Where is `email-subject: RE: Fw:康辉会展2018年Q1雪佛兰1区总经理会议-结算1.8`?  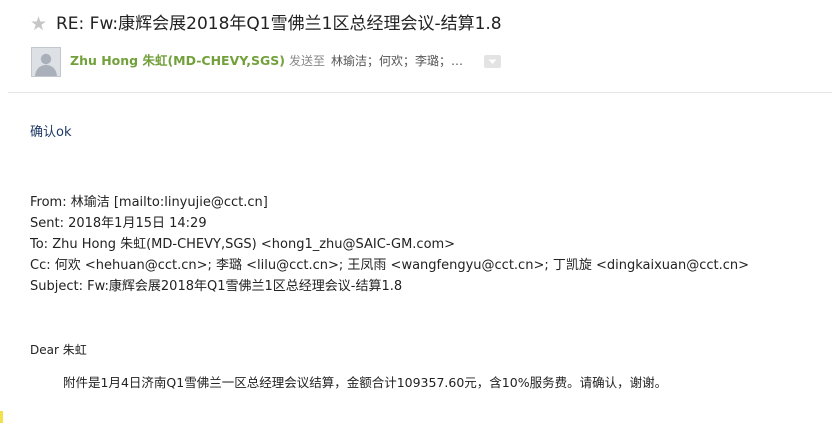
email-subject: RE: Fw:康辉会展2018年Q1雪佛兰1区总经理会议-结算1.8 is located at coordinates (279, 24).